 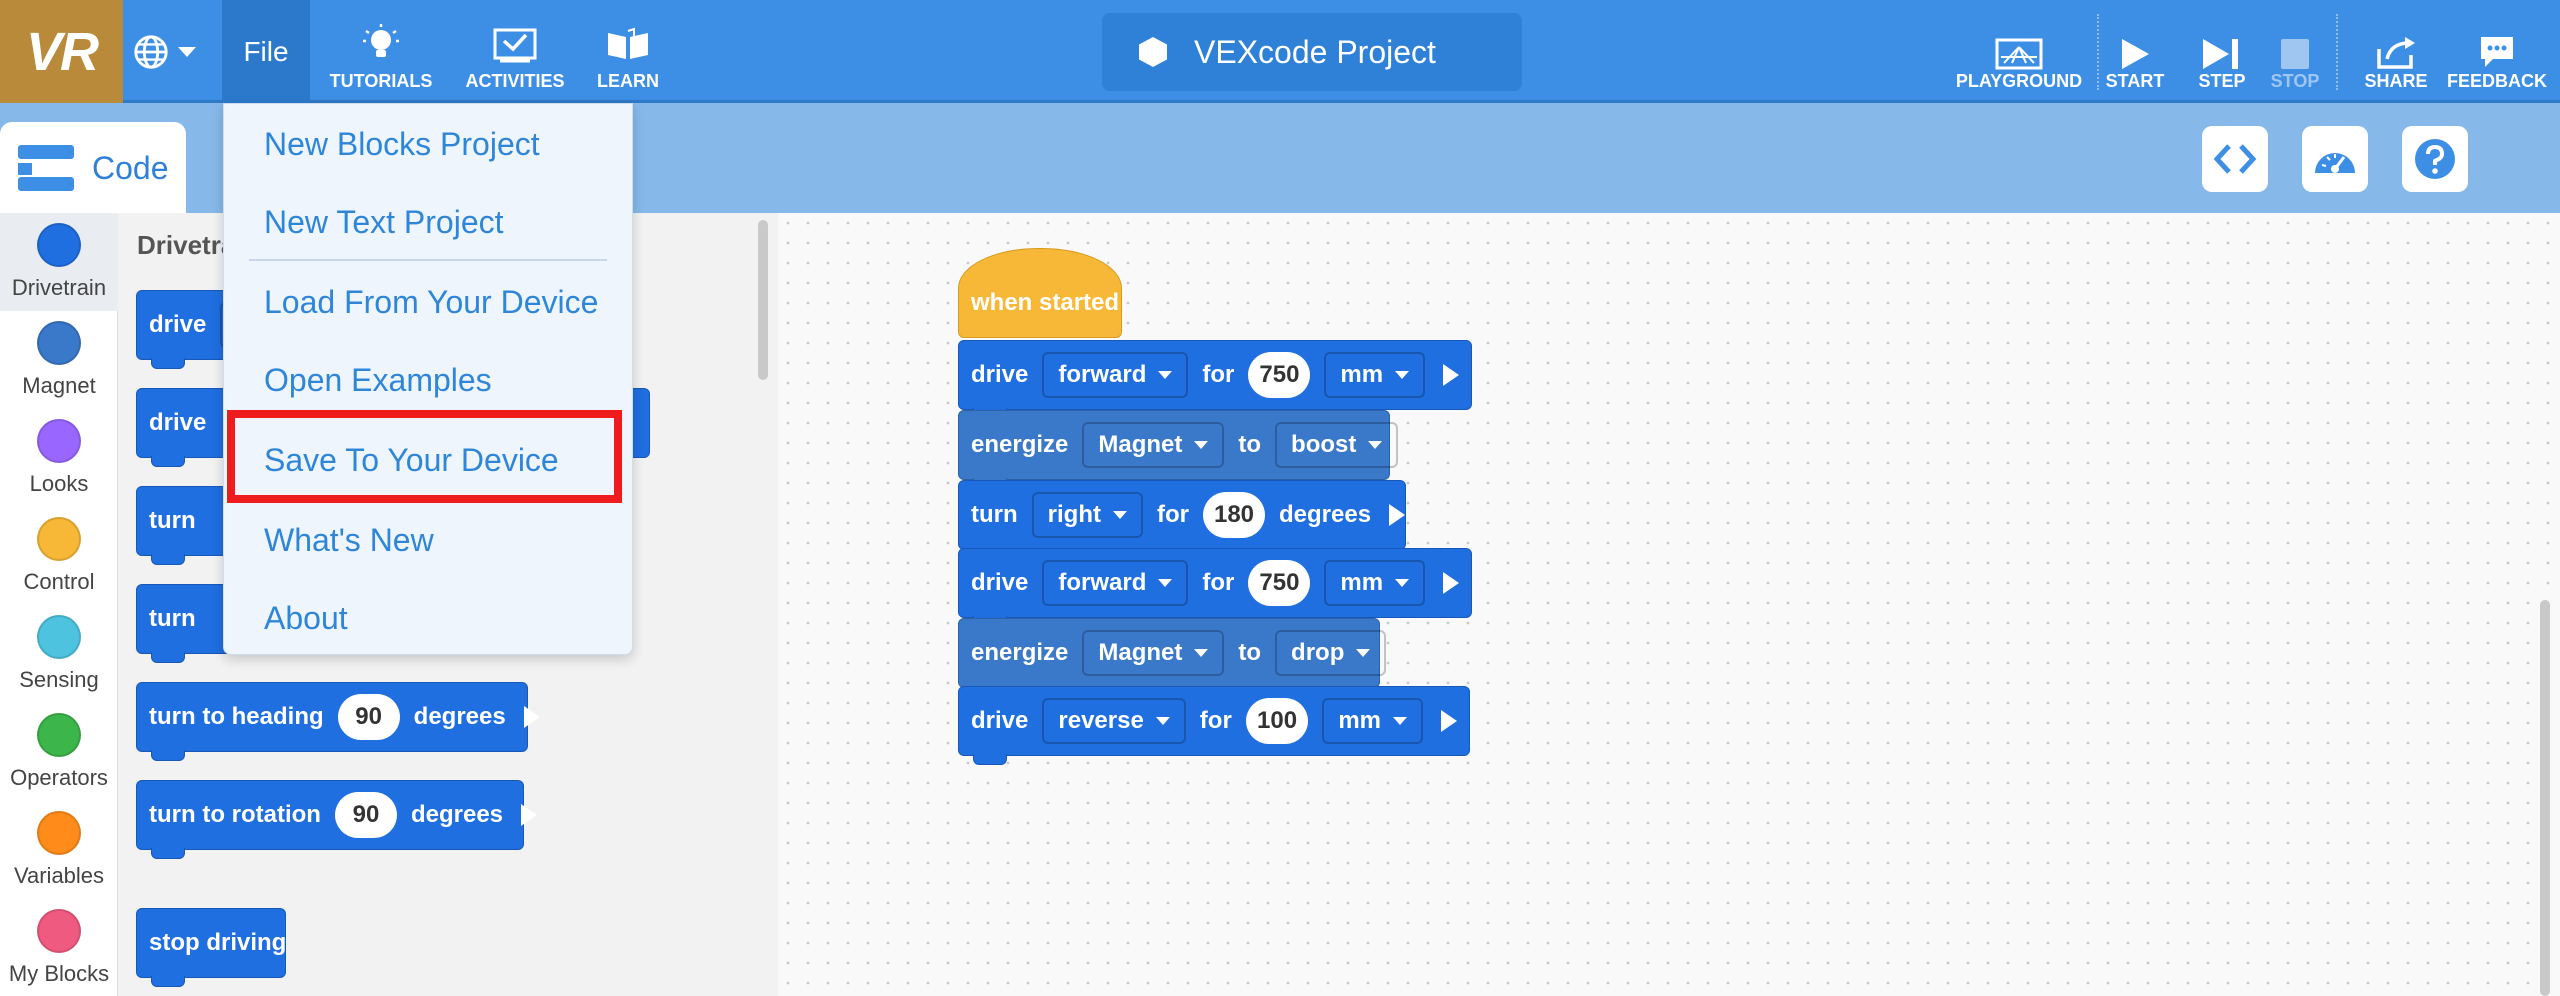 What do you see at coordinates (2335, 163) in the screenshot?
I see `gauge-icon` at bounding box center [2335, 163].